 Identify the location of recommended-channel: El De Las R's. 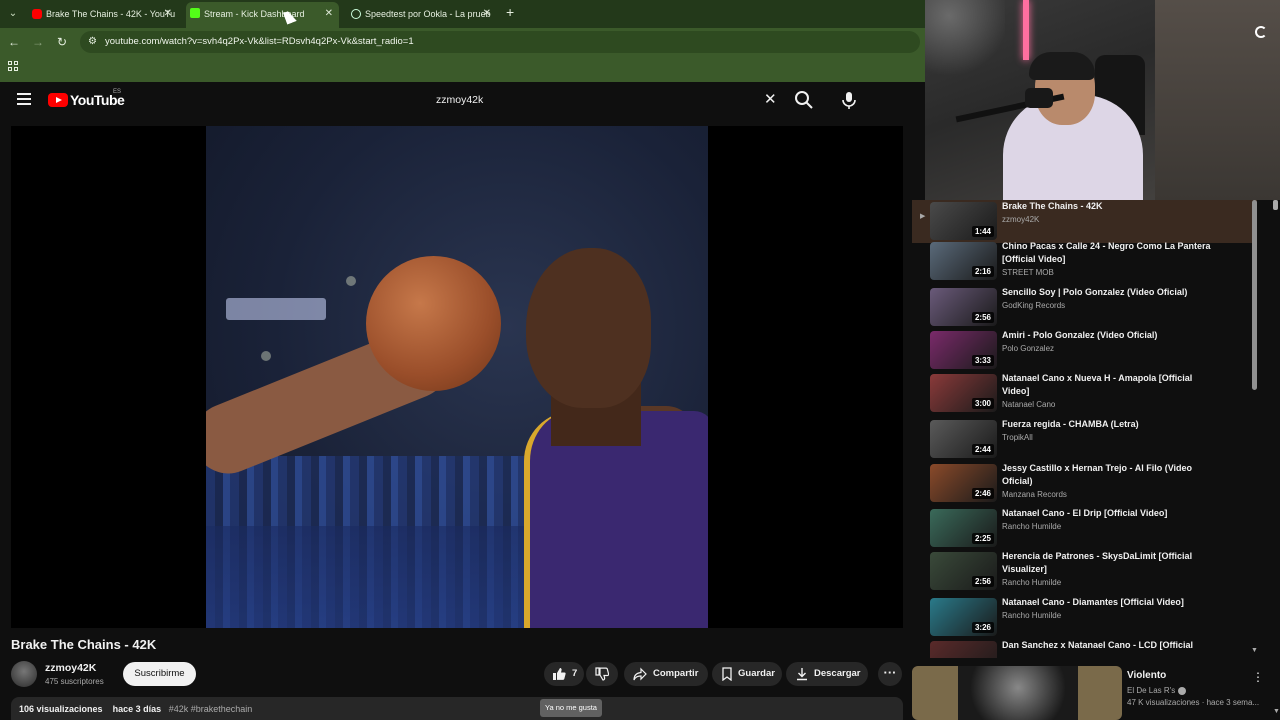
(1157, 690).